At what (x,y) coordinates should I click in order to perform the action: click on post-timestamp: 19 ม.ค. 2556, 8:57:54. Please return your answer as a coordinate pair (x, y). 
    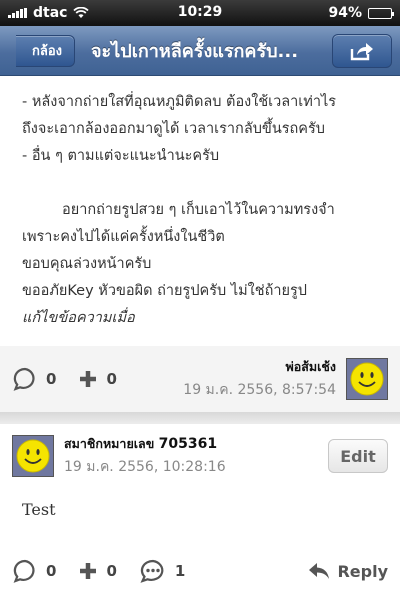
    Looking at the image, I should click on (259, 390).